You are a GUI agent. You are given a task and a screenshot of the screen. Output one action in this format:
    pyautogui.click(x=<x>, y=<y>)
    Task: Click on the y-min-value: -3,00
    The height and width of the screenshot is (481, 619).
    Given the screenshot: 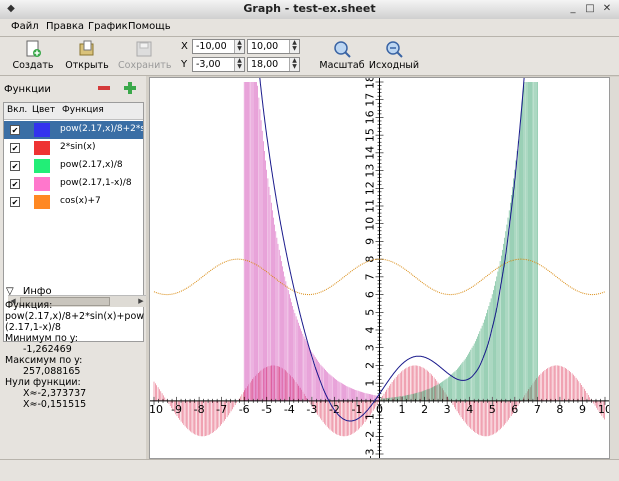 What is the action you would take?
    pyautogui.click(x=208, y=64)
    